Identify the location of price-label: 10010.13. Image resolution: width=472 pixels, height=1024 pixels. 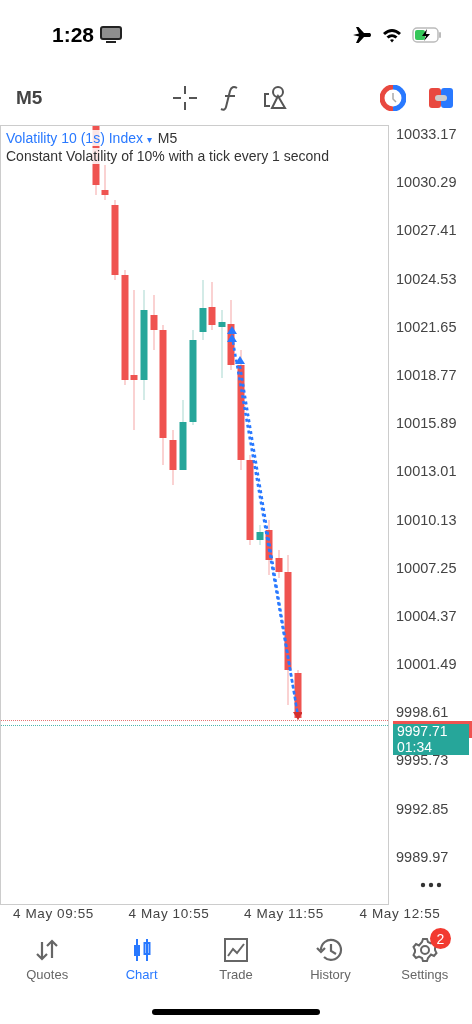
(426, 519).